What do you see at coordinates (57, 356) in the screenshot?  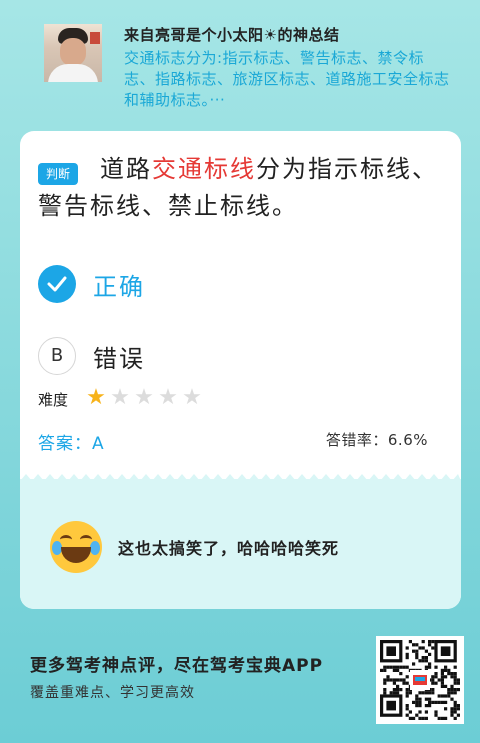 I see `option-b-key: B` at bounding box center [57, 356].